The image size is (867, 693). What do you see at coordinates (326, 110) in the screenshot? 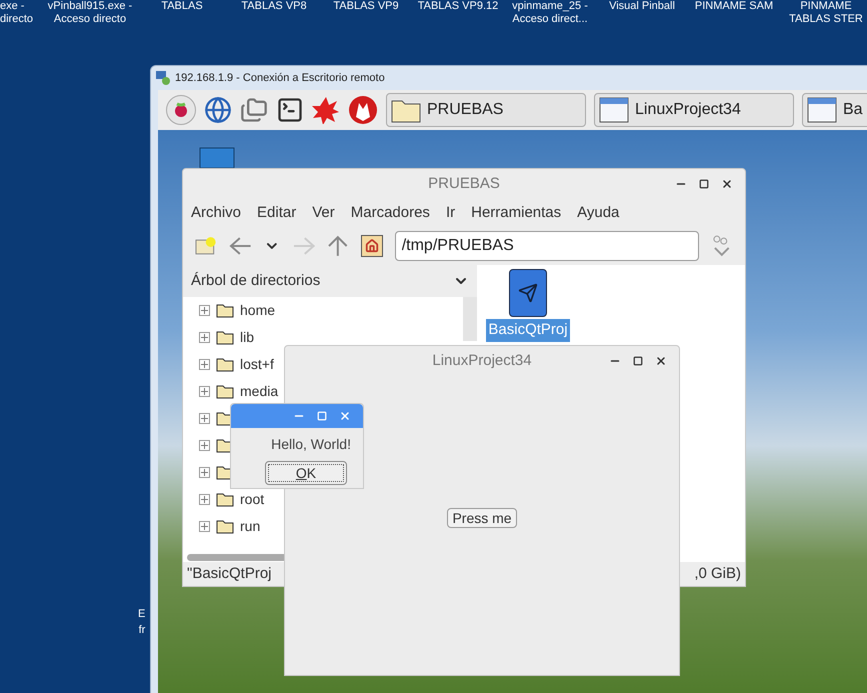
I see `starburst-icon` at bounding box center [326, 110].